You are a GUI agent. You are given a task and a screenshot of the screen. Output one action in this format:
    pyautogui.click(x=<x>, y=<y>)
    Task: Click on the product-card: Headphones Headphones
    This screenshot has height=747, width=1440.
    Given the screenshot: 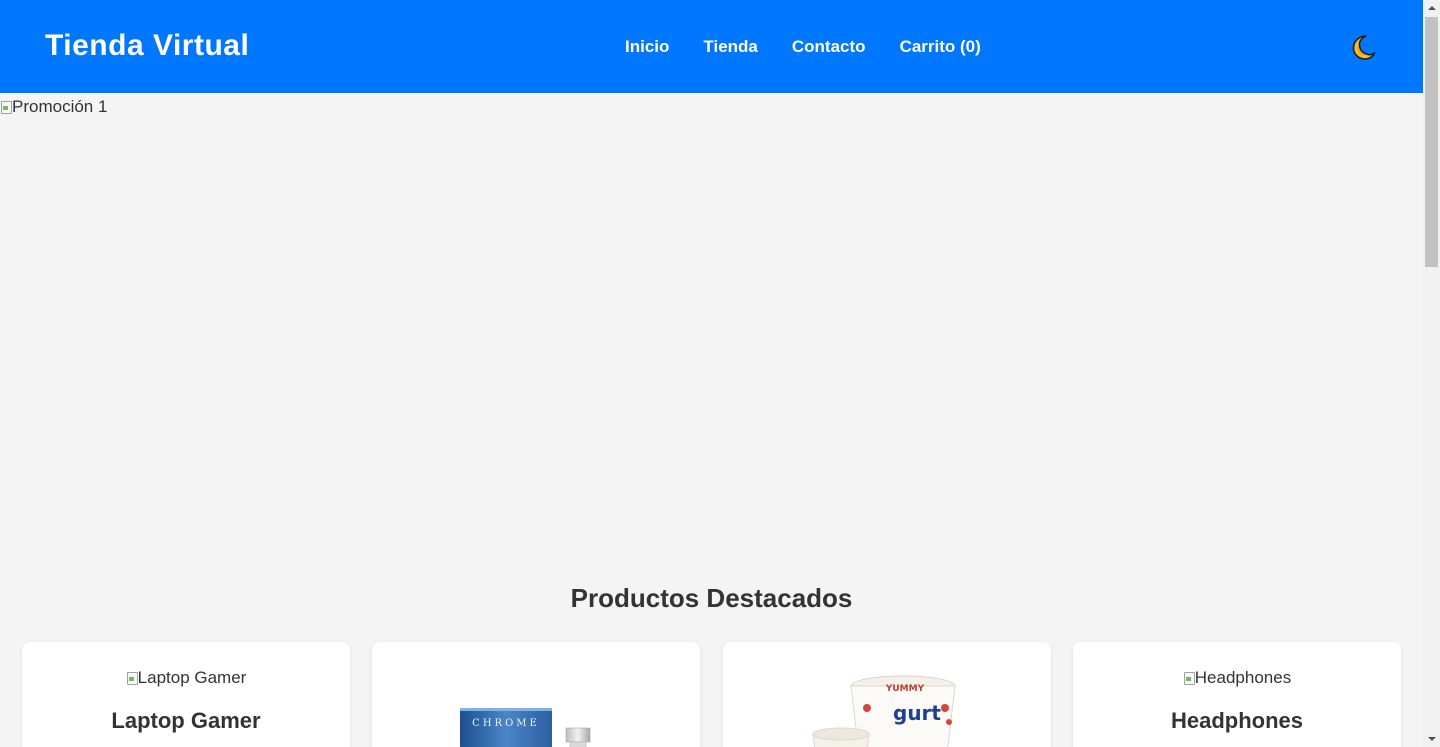 What is the action you would take?
    pyautogui.click(x=1237, y=694)
    